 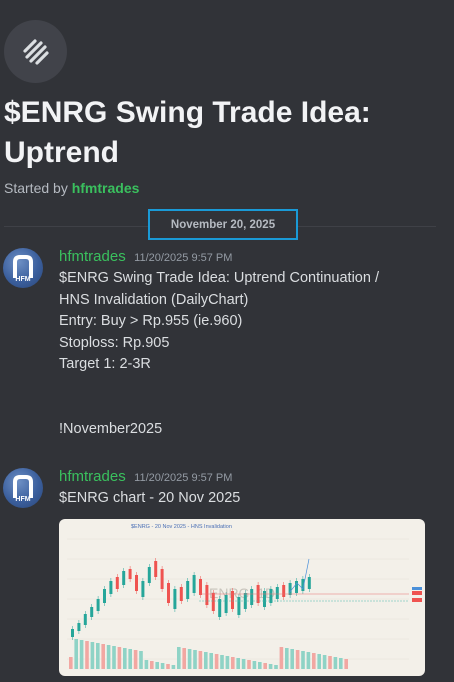 I want to click on message-line: $ENRG chart - 20 Nov 2025, so click(x=150, y=498).